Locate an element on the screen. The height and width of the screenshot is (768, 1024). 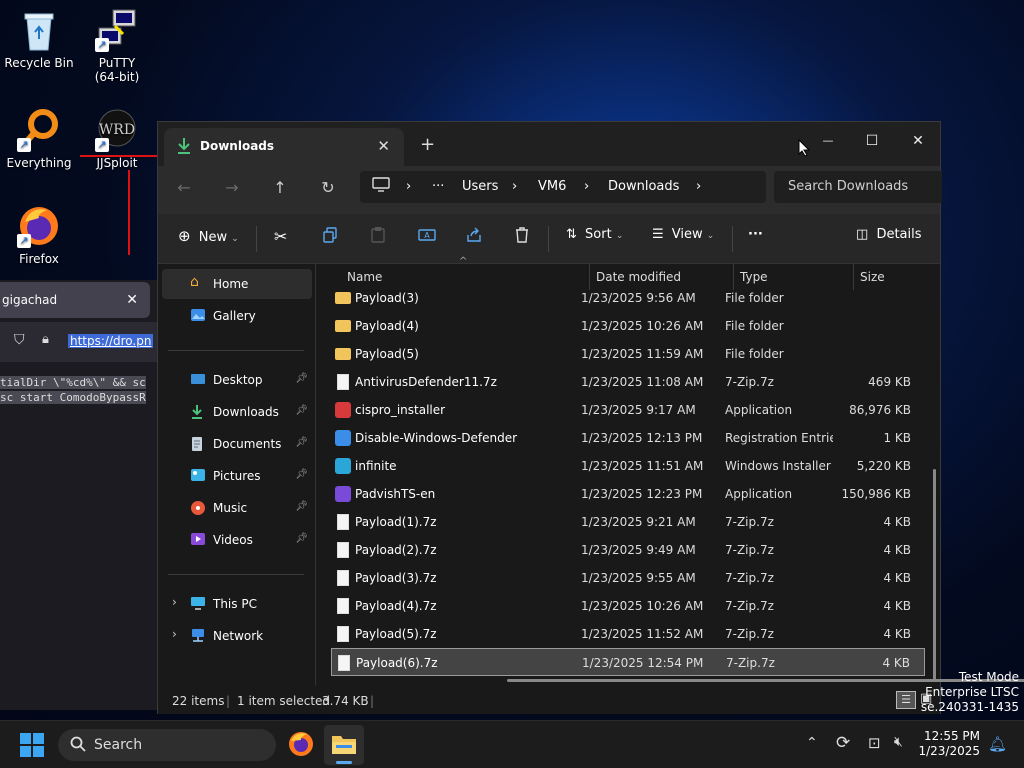
speaker-muted-icon: 🔇︎ is located at coordinates (898, 742).